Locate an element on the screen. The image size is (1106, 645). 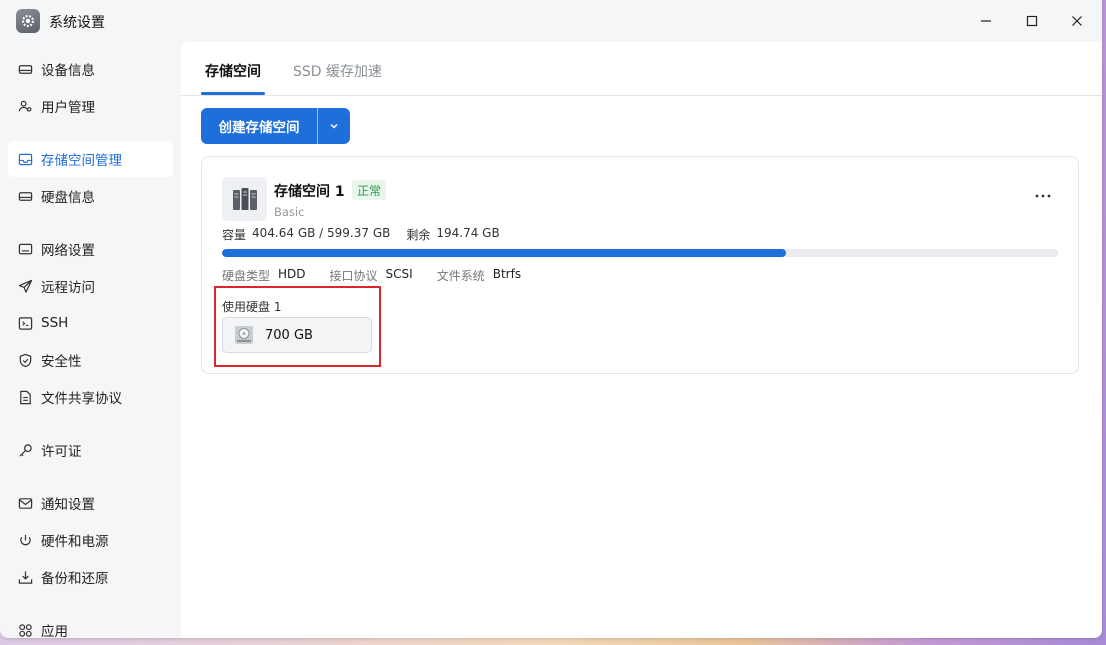
sidebar-item-device-info: 设备信息 is located at coordinates (90, 69).